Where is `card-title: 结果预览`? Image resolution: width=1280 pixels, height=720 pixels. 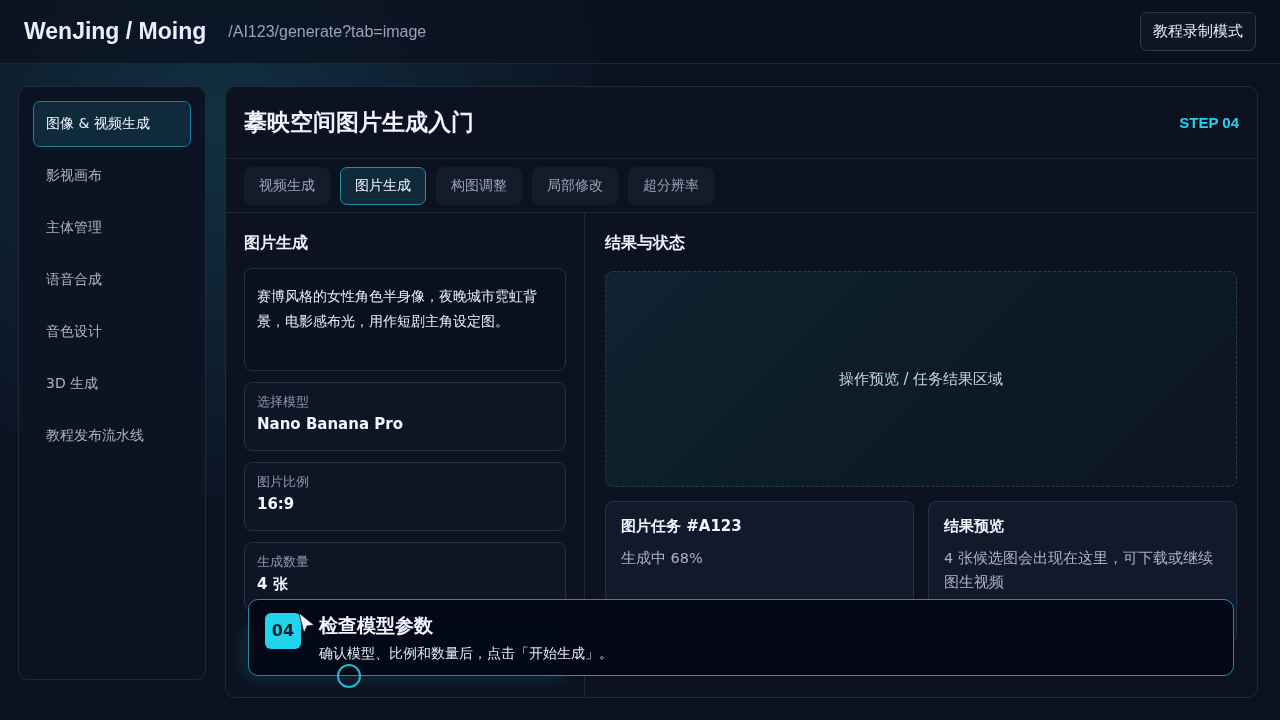
card-title: 结果预览 is located at coordinates (974, 526).